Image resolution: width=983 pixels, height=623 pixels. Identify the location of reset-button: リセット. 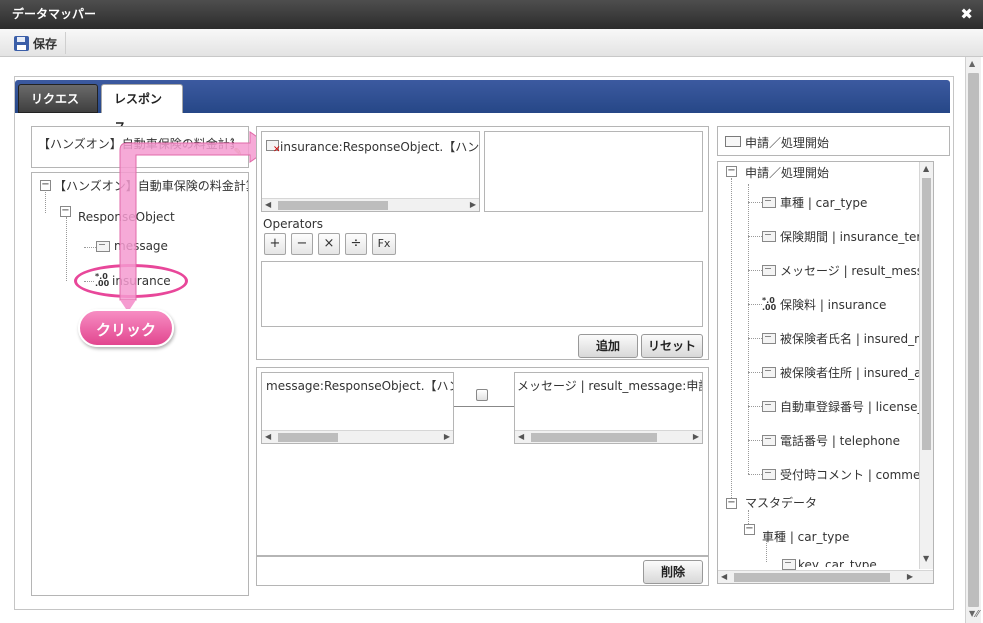
(672, 346).